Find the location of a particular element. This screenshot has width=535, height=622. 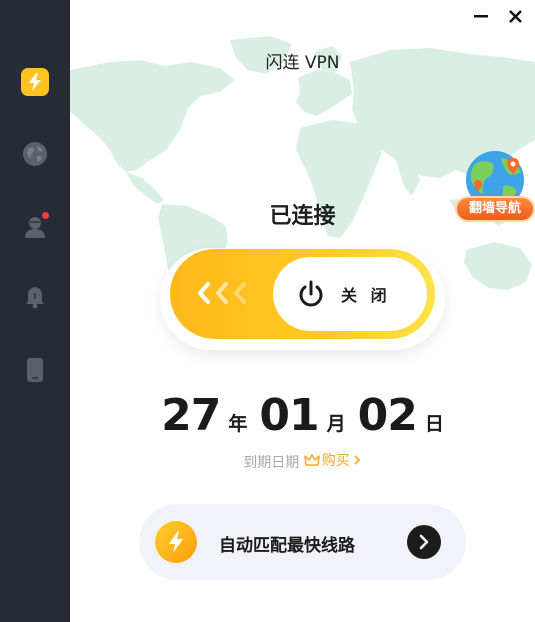

close-button is located at coordinates (515, 16).